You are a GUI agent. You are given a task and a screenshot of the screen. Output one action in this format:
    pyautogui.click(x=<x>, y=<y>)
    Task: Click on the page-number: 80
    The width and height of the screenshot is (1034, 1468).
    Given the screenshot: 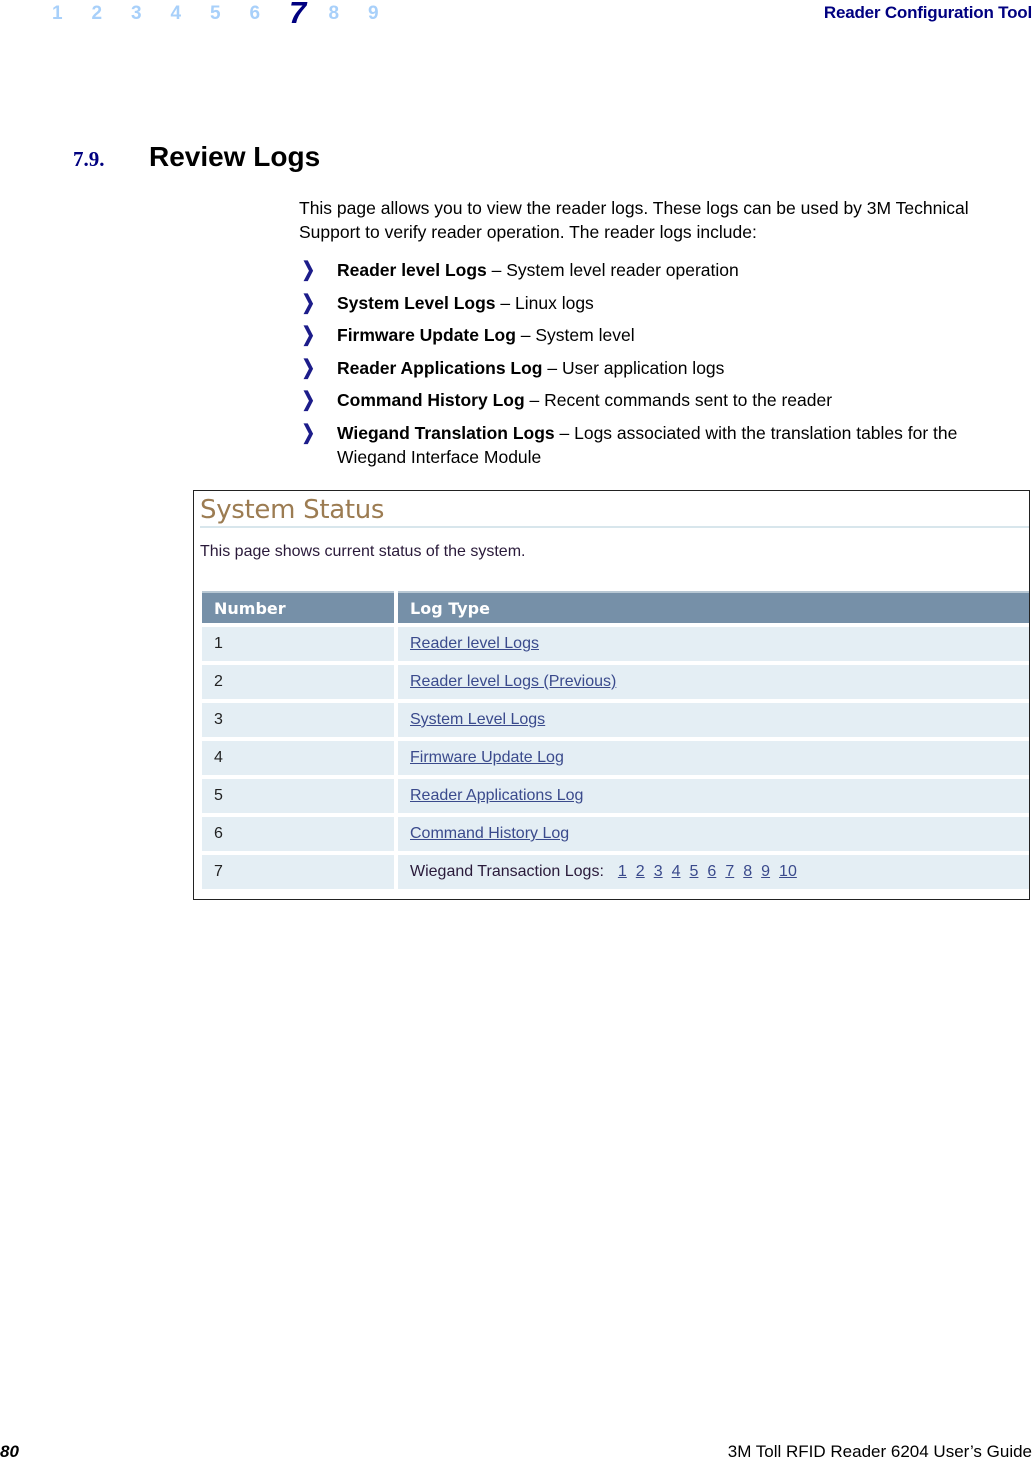 What is the action you would take?
    pyautogui.click(x=9, y=1451)
    